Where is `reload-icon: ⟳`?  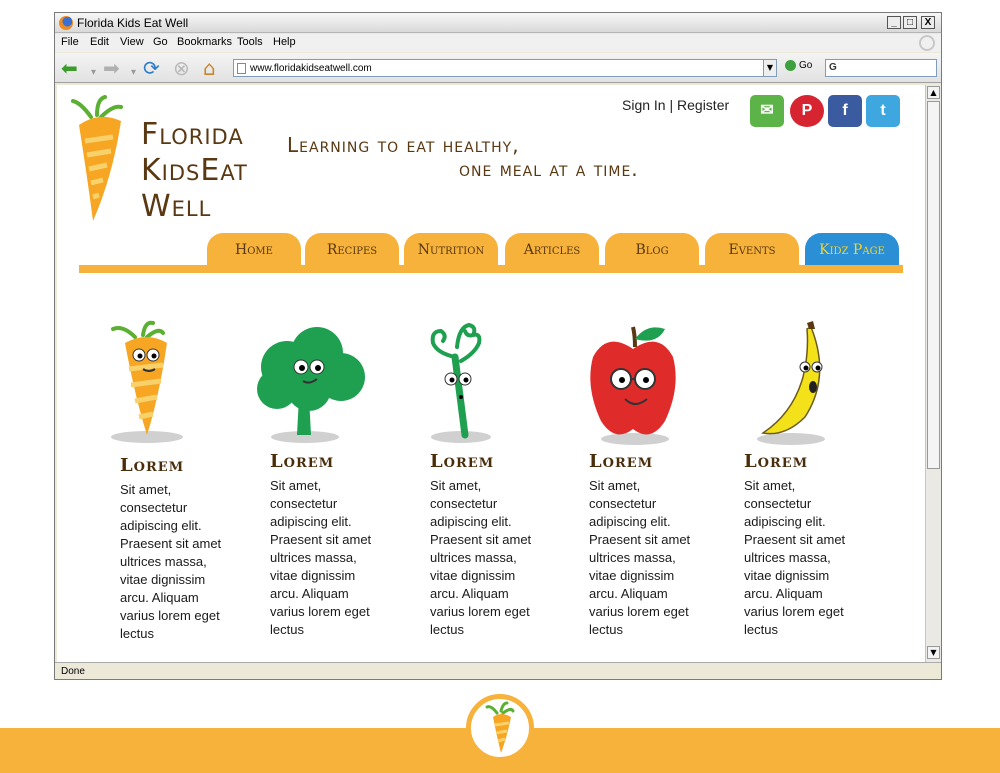 reload-icon: ⟳ is located at coordinates (151, 68).